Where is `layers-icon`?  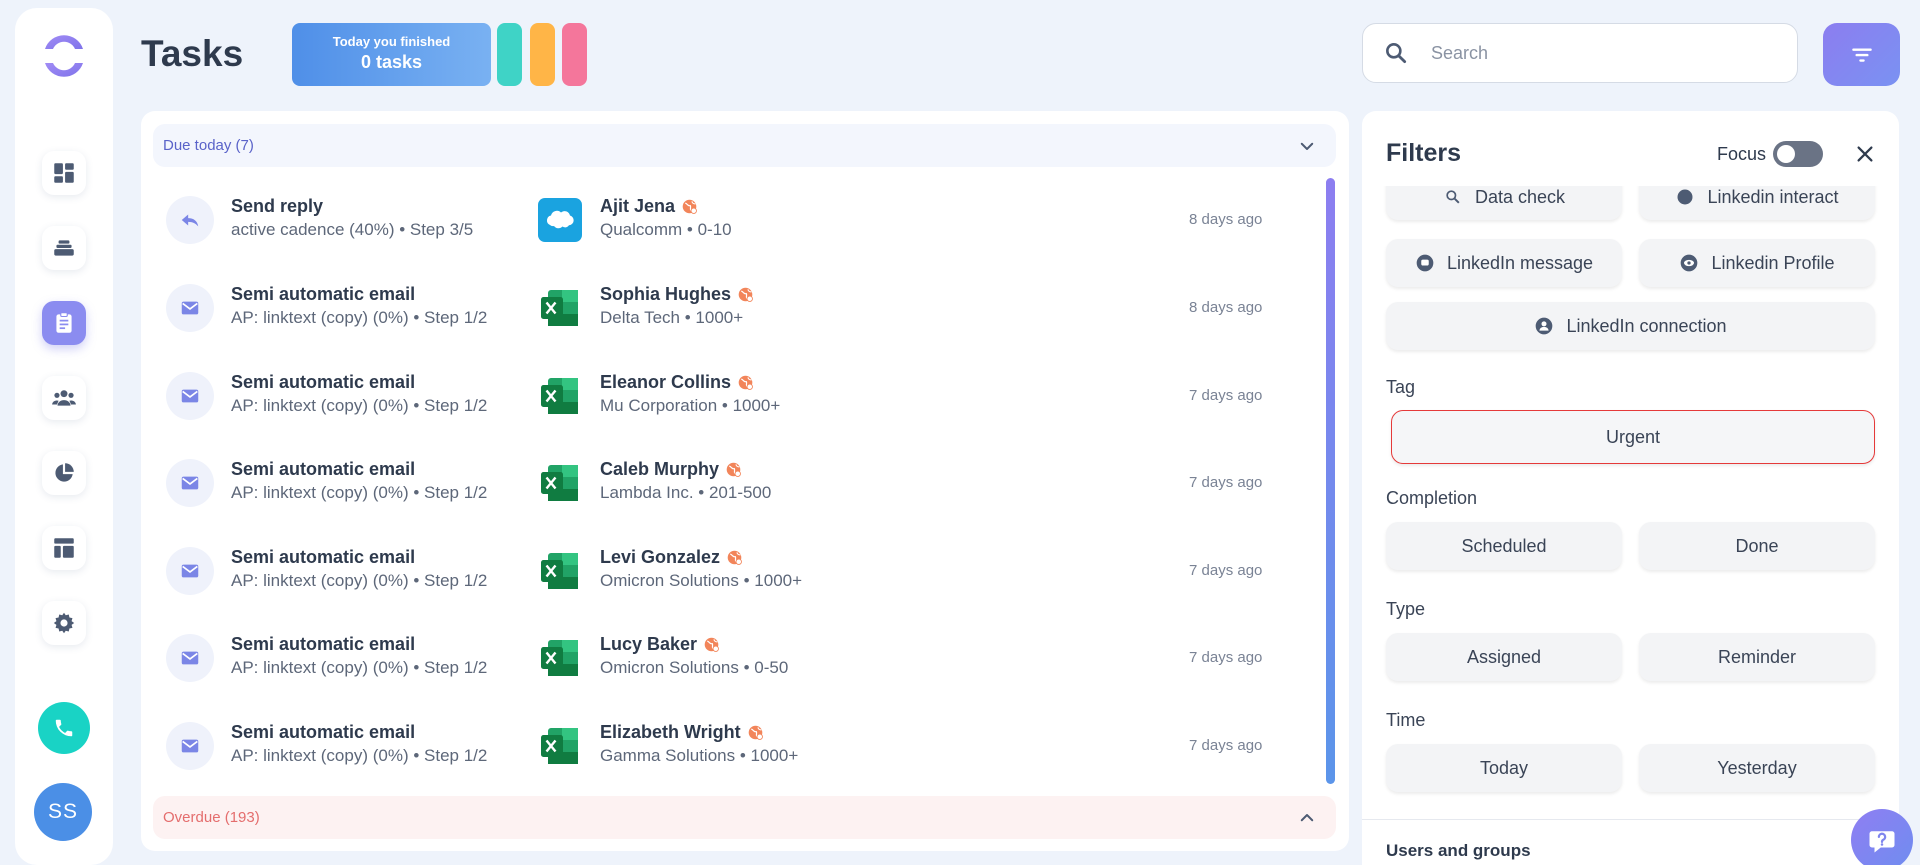 layers-icon is located at coordinates (64, 248).